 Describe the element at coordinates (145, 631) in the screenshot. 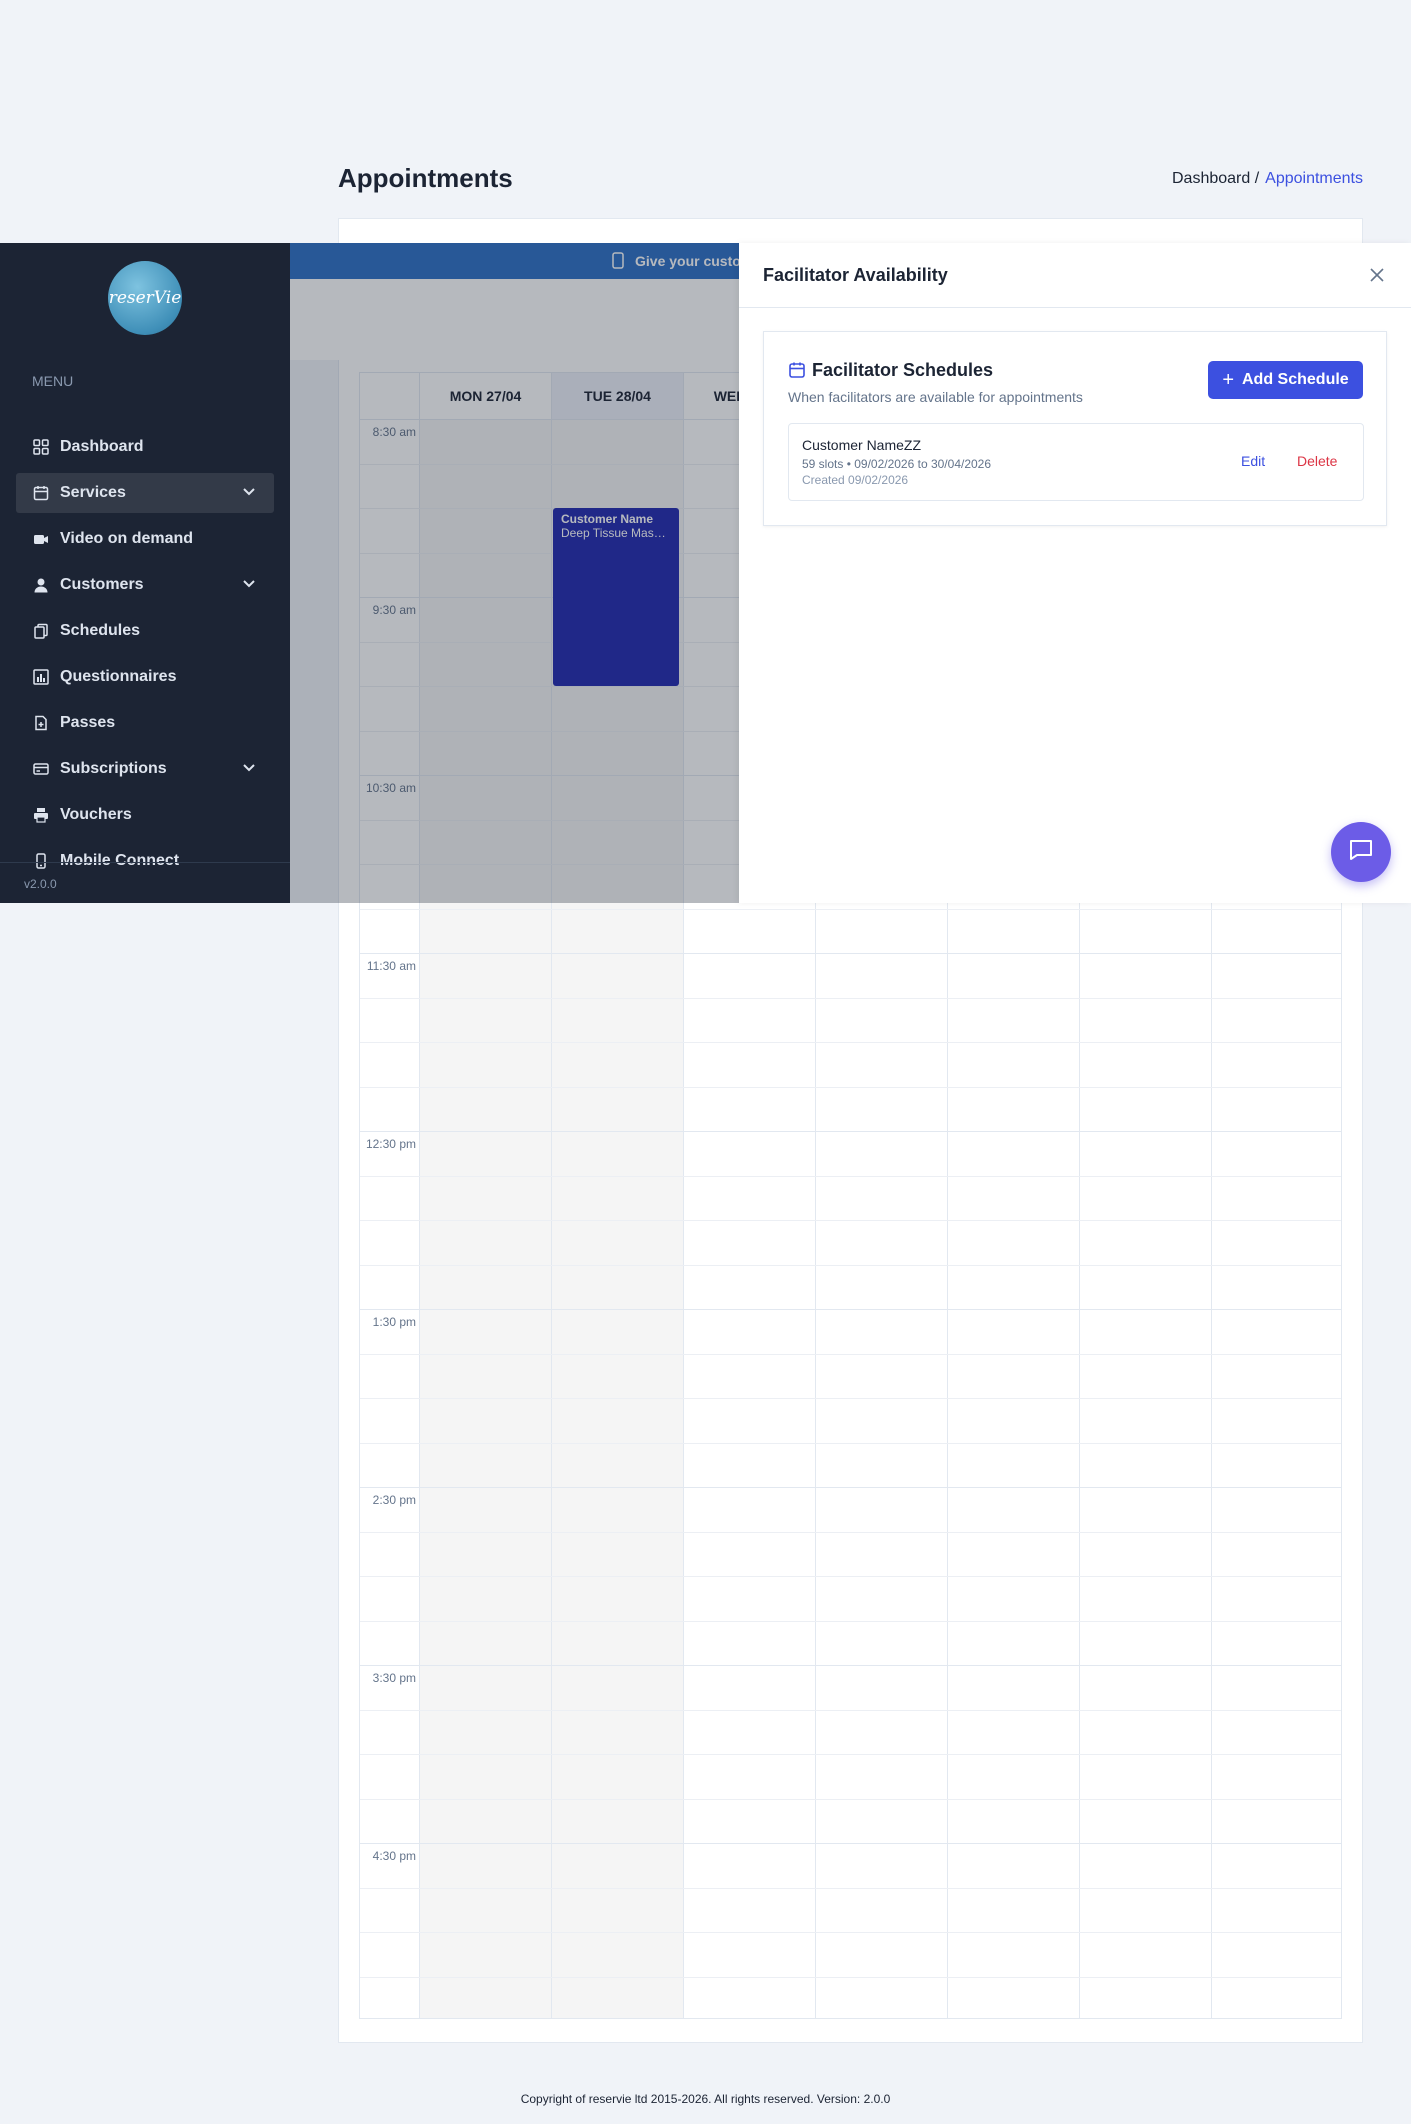

I see `sidebar-item-schedules: Schedules` at that location.